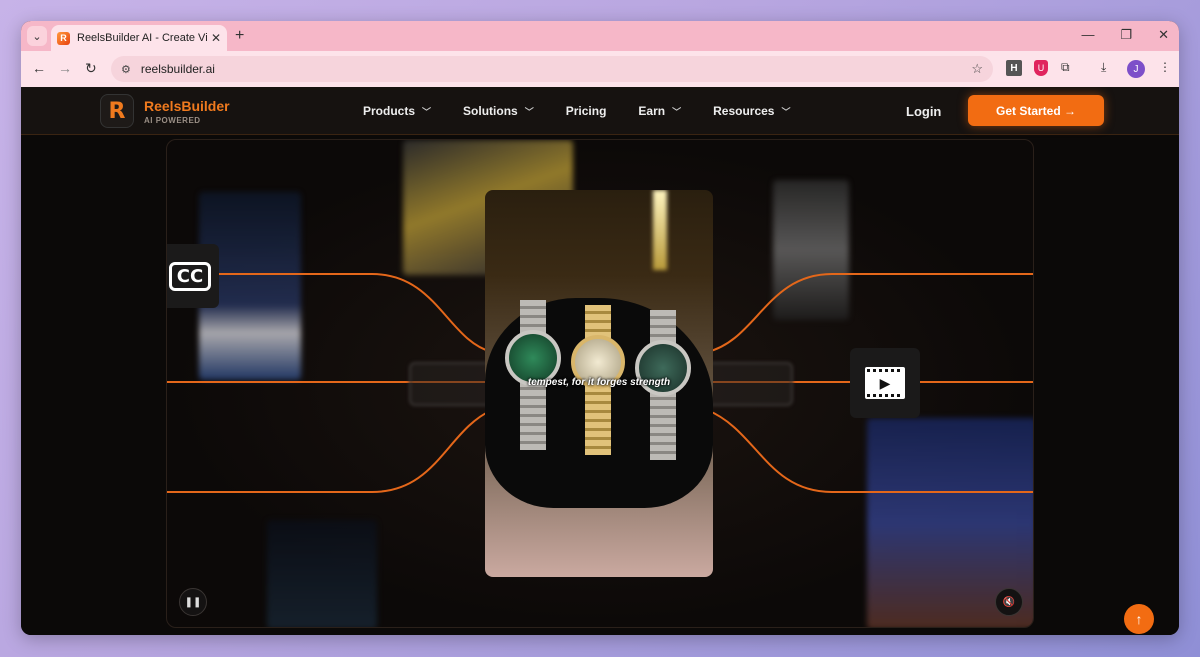 This screenshot has height=657, width=1200. What do you see at coordinates (1103, 67) in the screenshot?
I see `download-icon: ⤓` at bounding box center [1103, 67].